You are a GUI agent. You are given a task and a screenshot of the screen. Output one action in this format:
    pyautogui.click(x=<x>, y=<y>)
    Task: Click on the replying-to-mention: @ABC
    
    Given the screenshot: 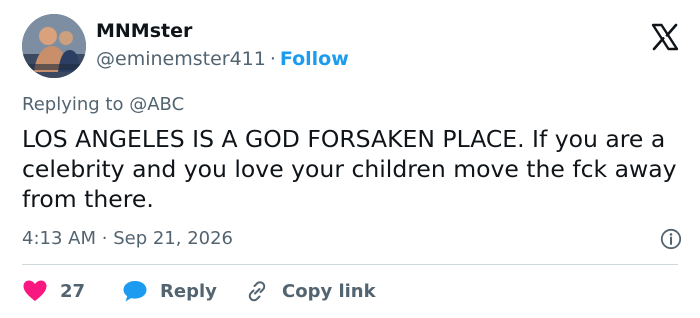 What is the action you would take?
    pyautogui.click(x=156, y=104)
    